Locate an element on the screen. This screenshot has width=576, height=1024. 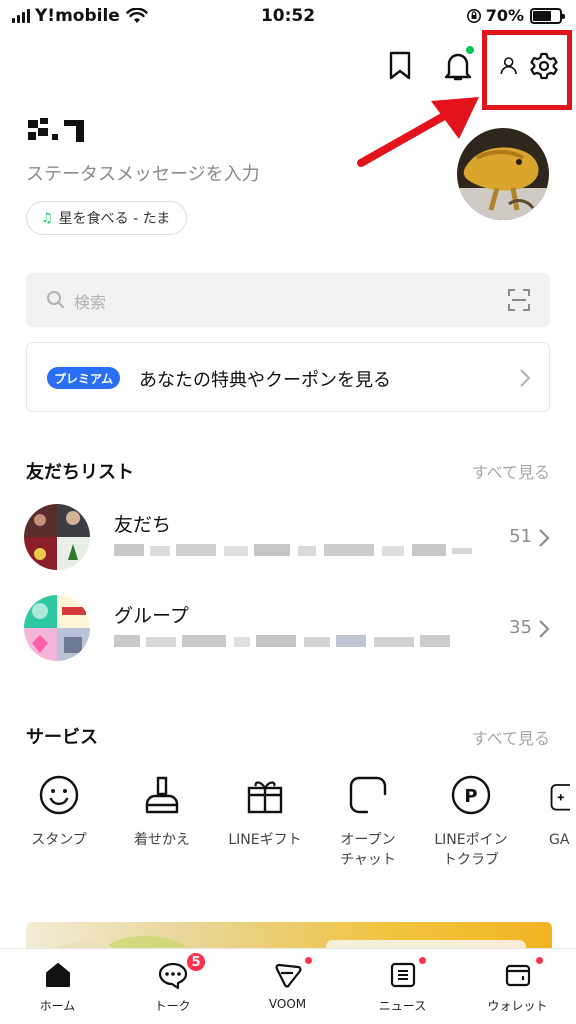
unread-badge: 5 is located at coordinates (196, 962).